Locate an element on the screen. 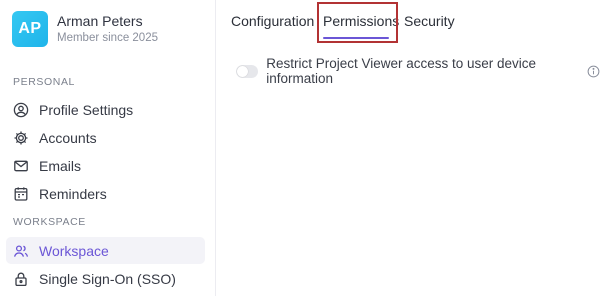 This screenshot has height=296, width=600. sidebar-item-label: Accounts is located at coordinates (68, 137).